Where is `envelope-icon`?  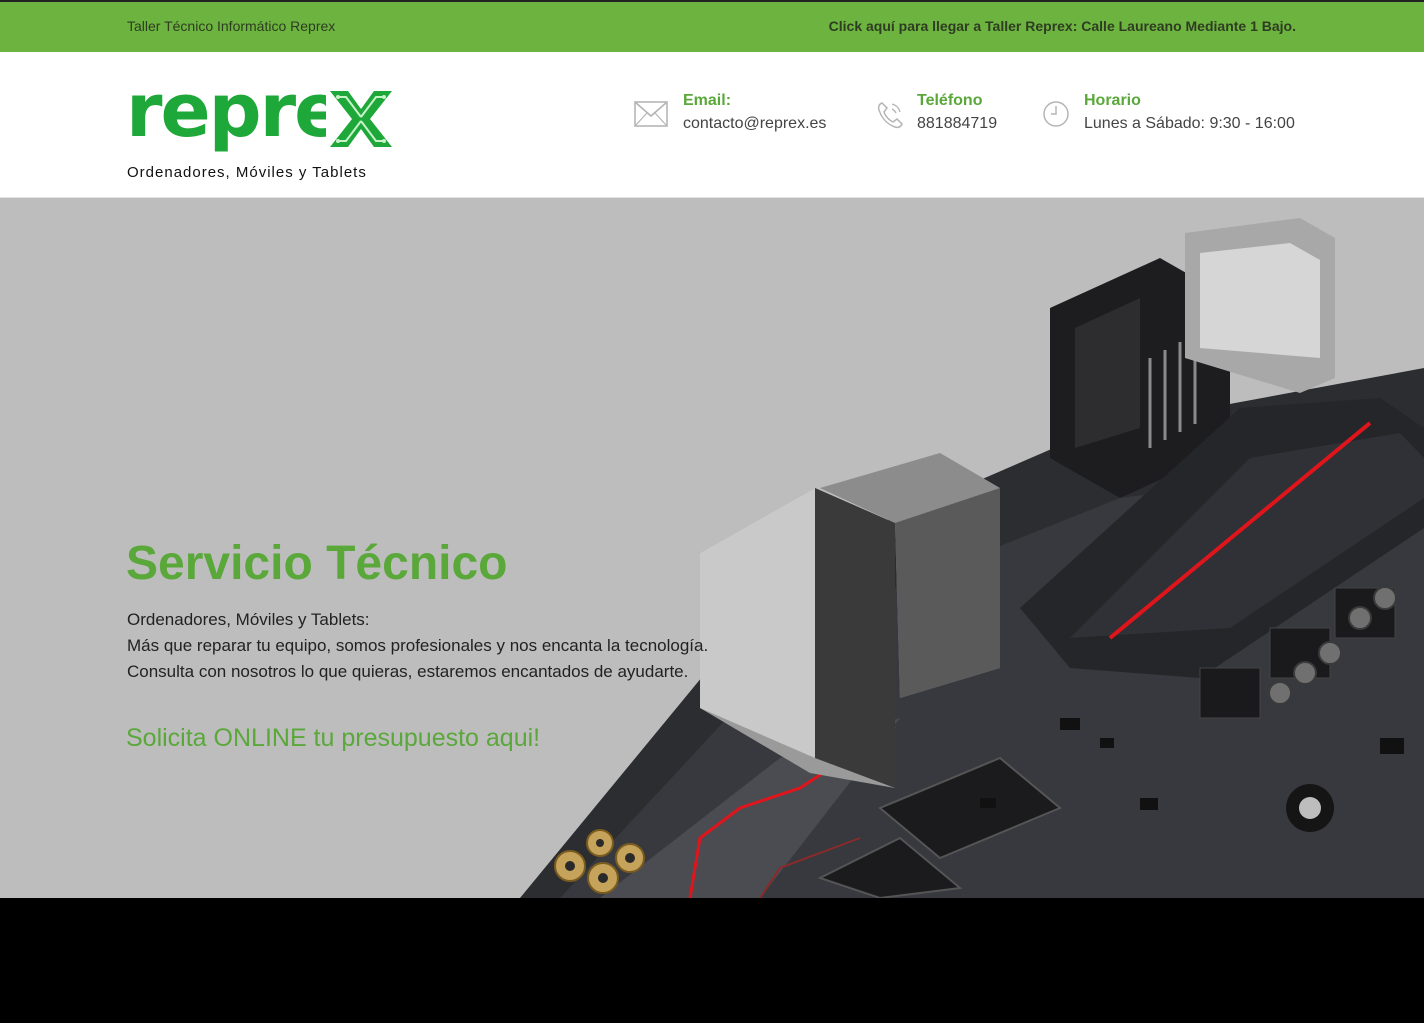
envelope-icon is located at coordinates (651, 114).